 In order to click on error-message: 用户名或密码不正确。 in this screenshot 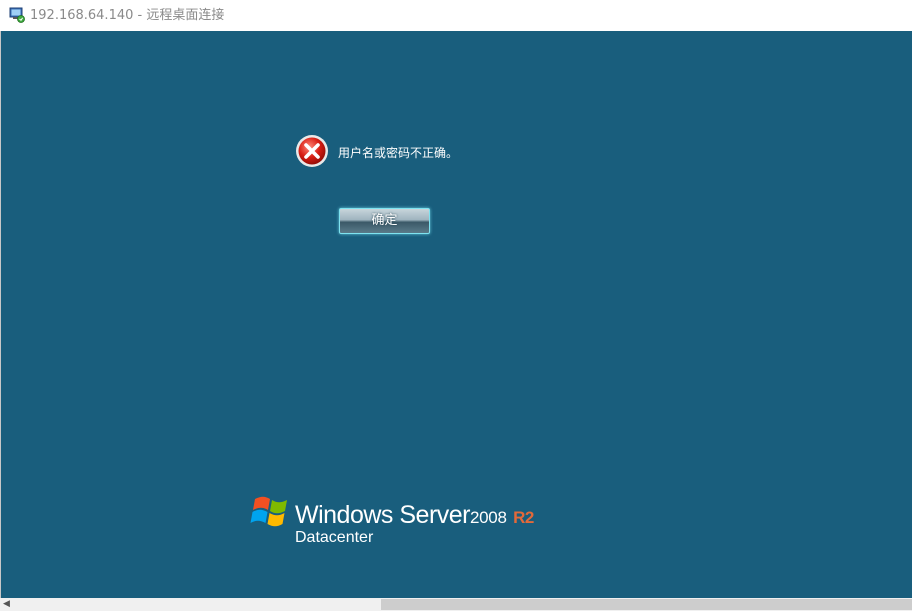, I will do `click(398, 153)`.